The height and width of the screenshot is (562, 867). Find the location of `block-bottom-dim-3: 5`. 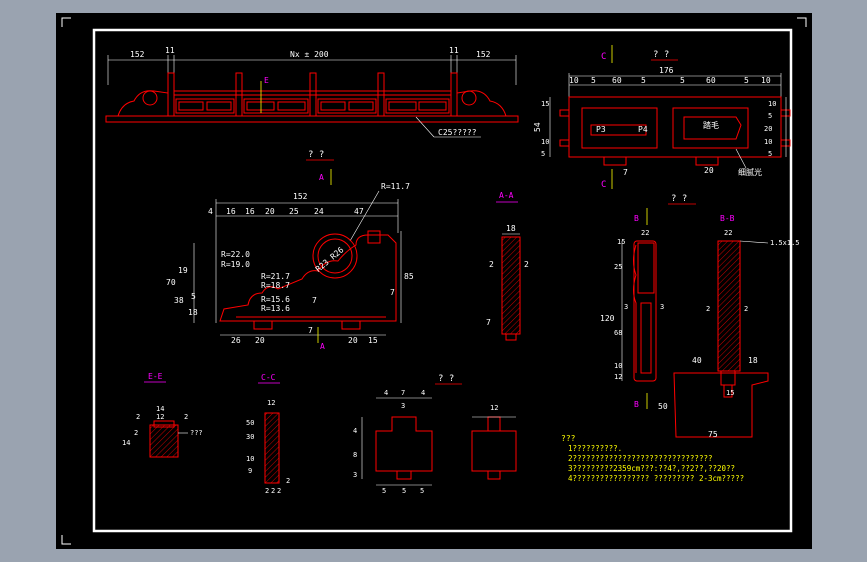

block-bottom-dim-3: 5 is located at coordinates (422, 491).